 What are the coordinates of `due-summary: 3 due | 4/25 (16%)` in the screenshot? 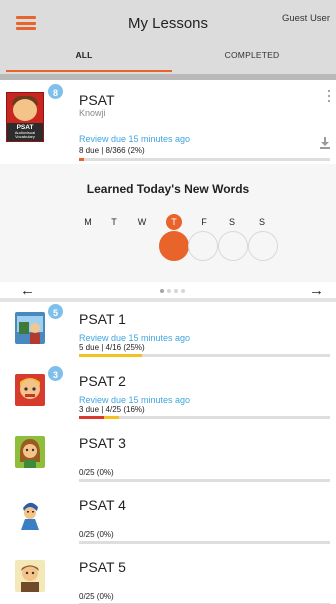 It's located at (112, 409).